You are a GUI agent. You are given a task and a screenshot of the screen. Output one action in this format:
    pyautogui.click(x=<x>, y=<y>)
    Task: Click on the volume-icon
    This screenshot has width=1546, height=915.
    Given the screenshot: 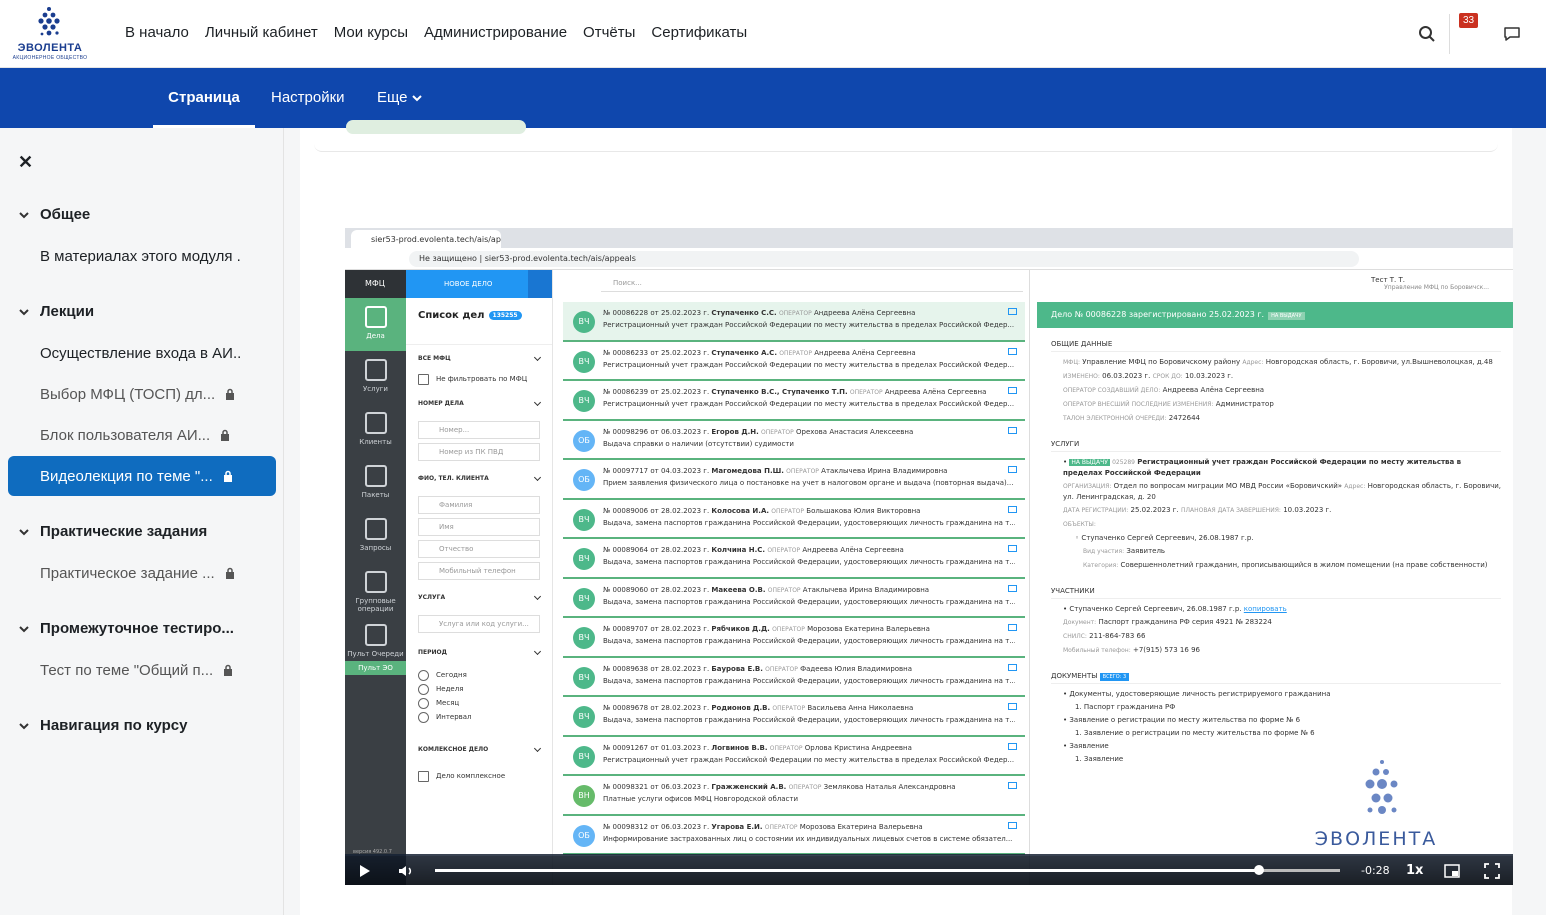 What is the action you would take?
    pyautogui.click(x=406, y=871)
    